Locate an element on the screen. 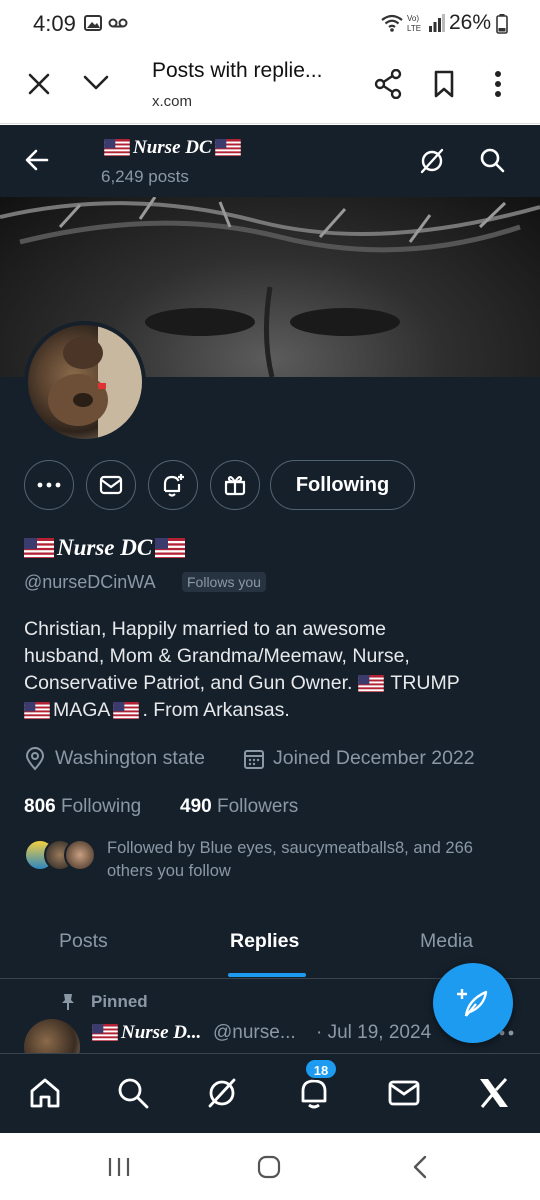  status-bar: 4:09 Vo) LTE 26% is located at coordinates (270, 23).